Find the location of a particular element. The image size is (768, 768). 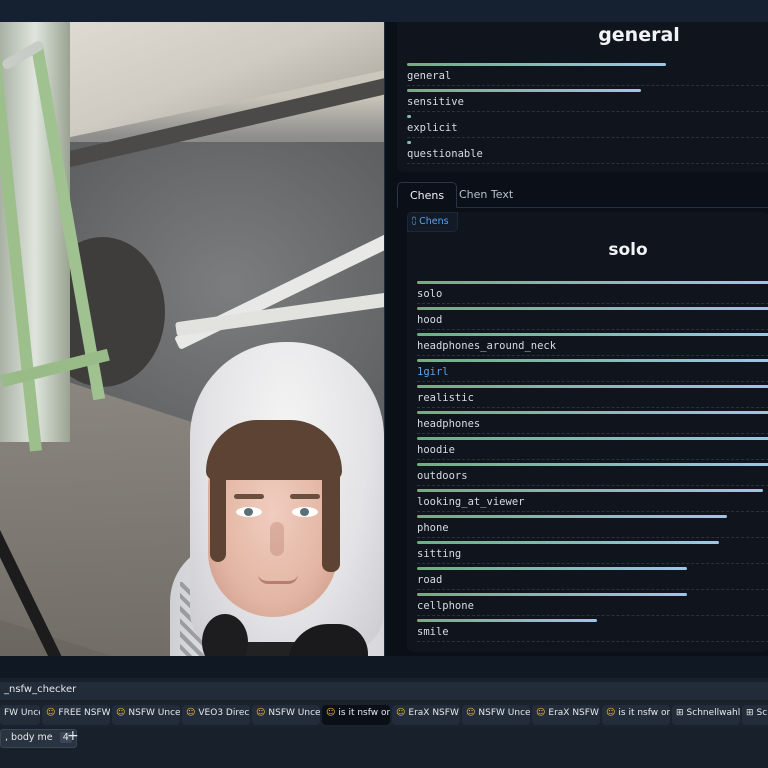

label-chip-icon: ⩇ is located at coordinates (414, 222).